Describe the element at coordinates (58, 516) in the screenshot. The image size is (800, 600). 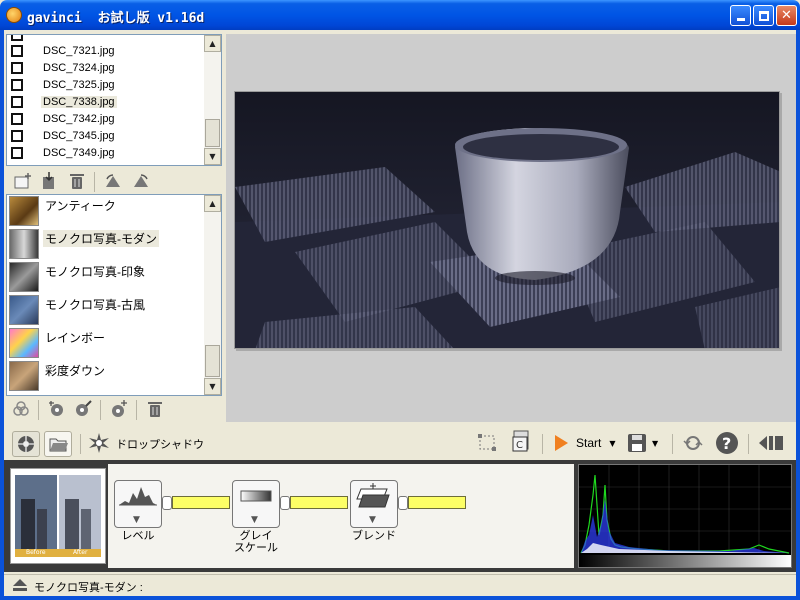
I see `before-after-thumbnail: Before After` at that location.